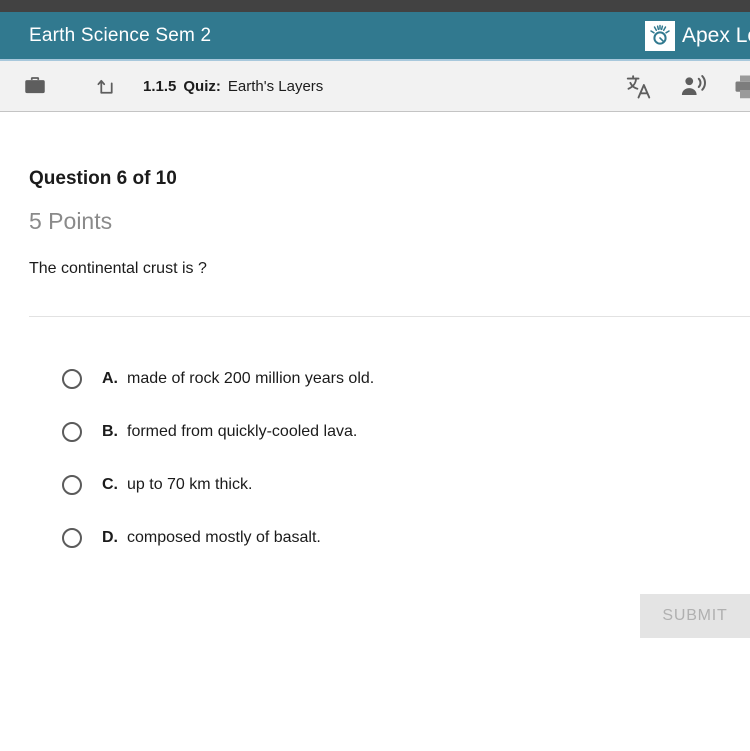 The width and height of the screenshot is (750, 751). I want to click on answer-option-a: A. made of rock 200 million years old., so click(375, 378).